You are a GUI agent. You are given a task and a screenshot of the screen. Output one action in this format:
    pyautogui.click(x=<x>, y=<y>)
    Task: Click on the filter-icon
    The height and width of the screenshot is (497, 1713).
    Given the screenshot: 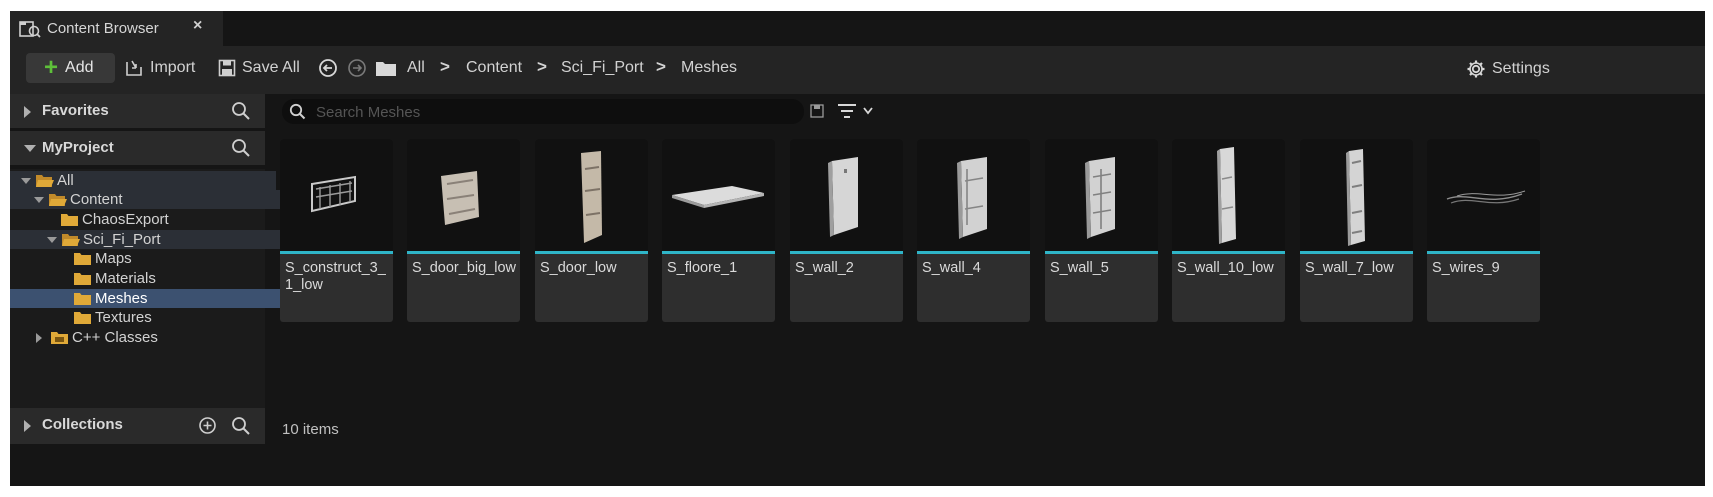 What is the action you would take?
    pyautogui.click(x=857, y=111)
    